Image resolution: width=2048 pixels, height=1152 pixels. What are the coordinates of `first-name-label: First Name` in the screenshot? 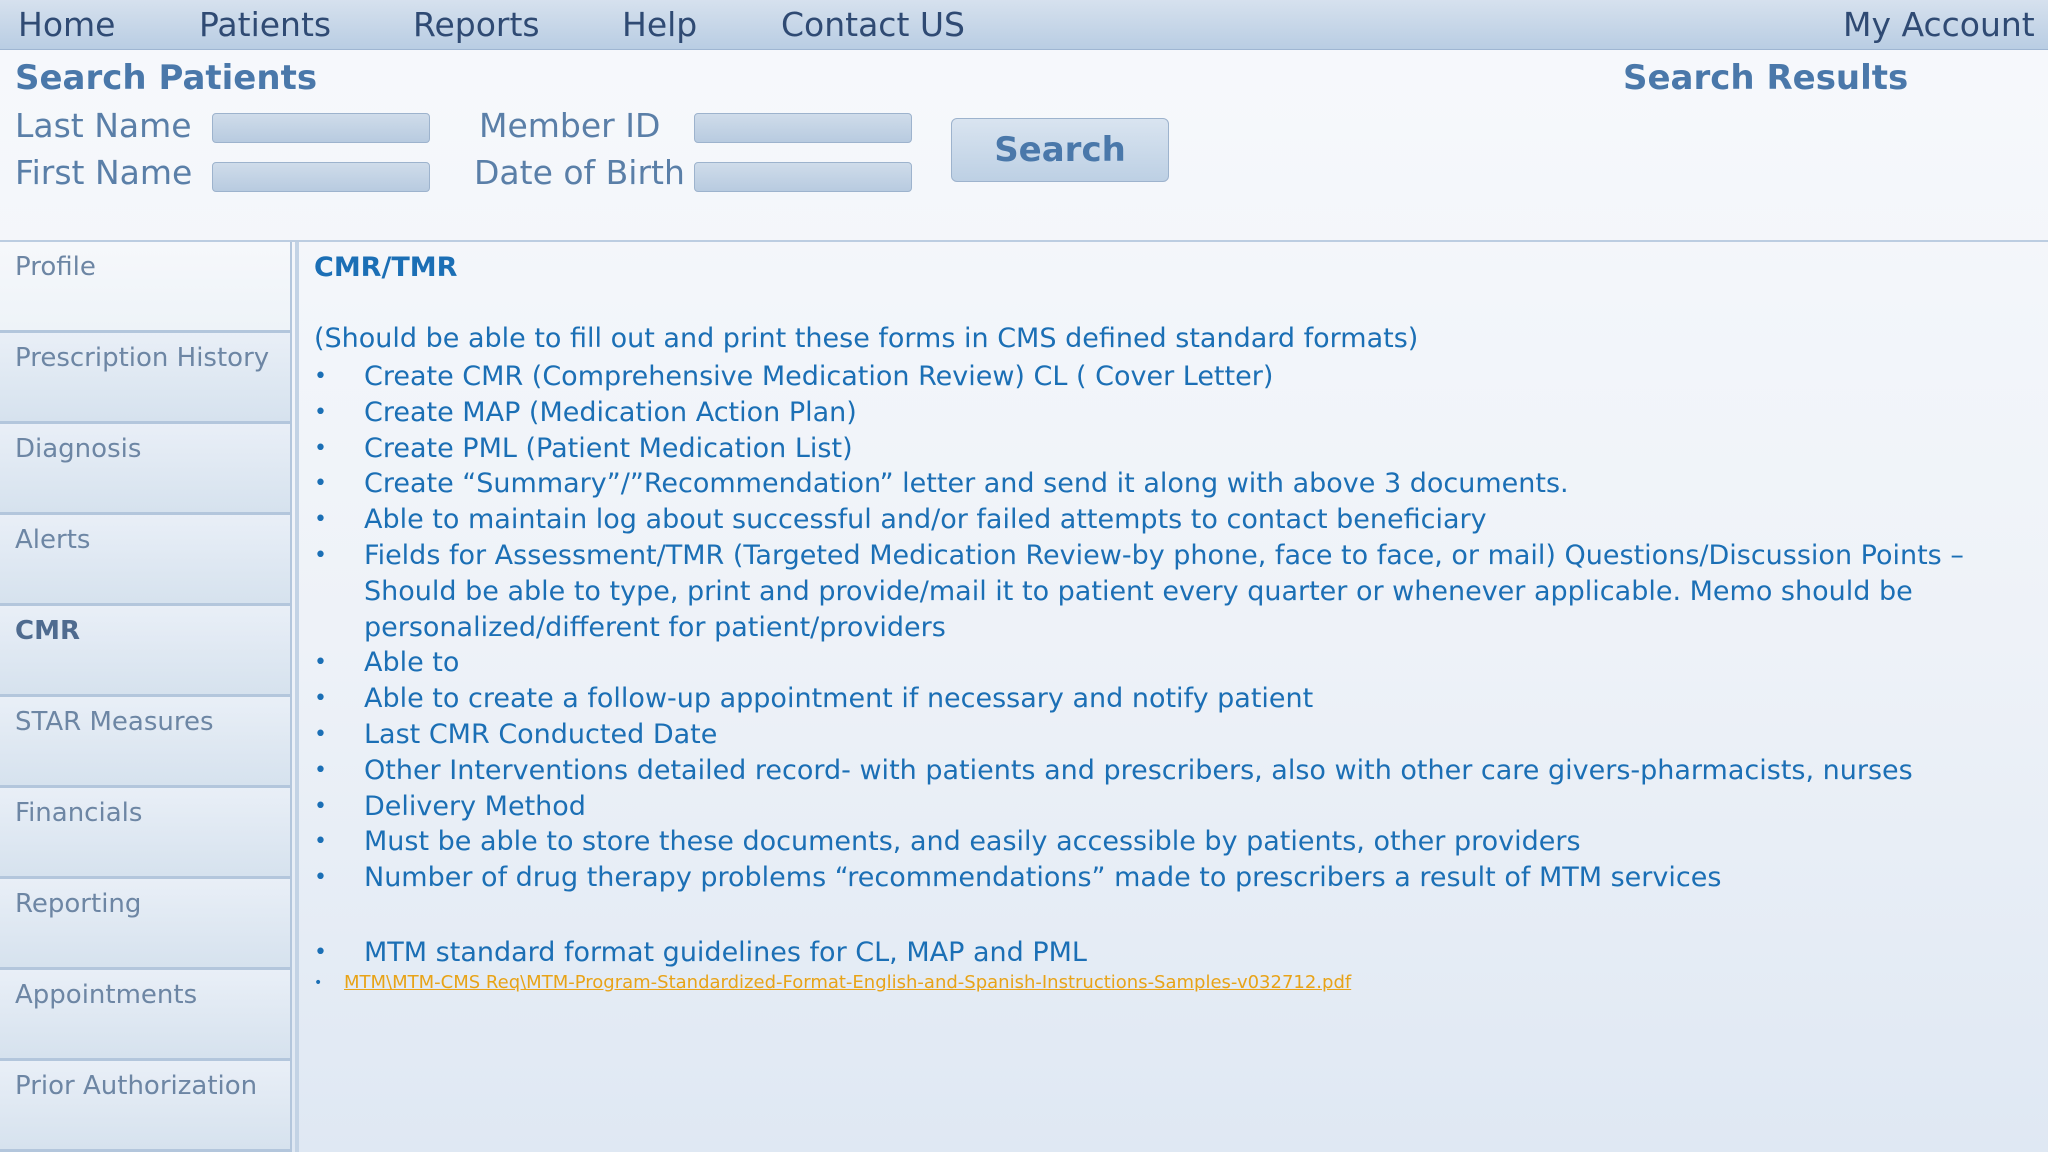 It's located at (104, 172).